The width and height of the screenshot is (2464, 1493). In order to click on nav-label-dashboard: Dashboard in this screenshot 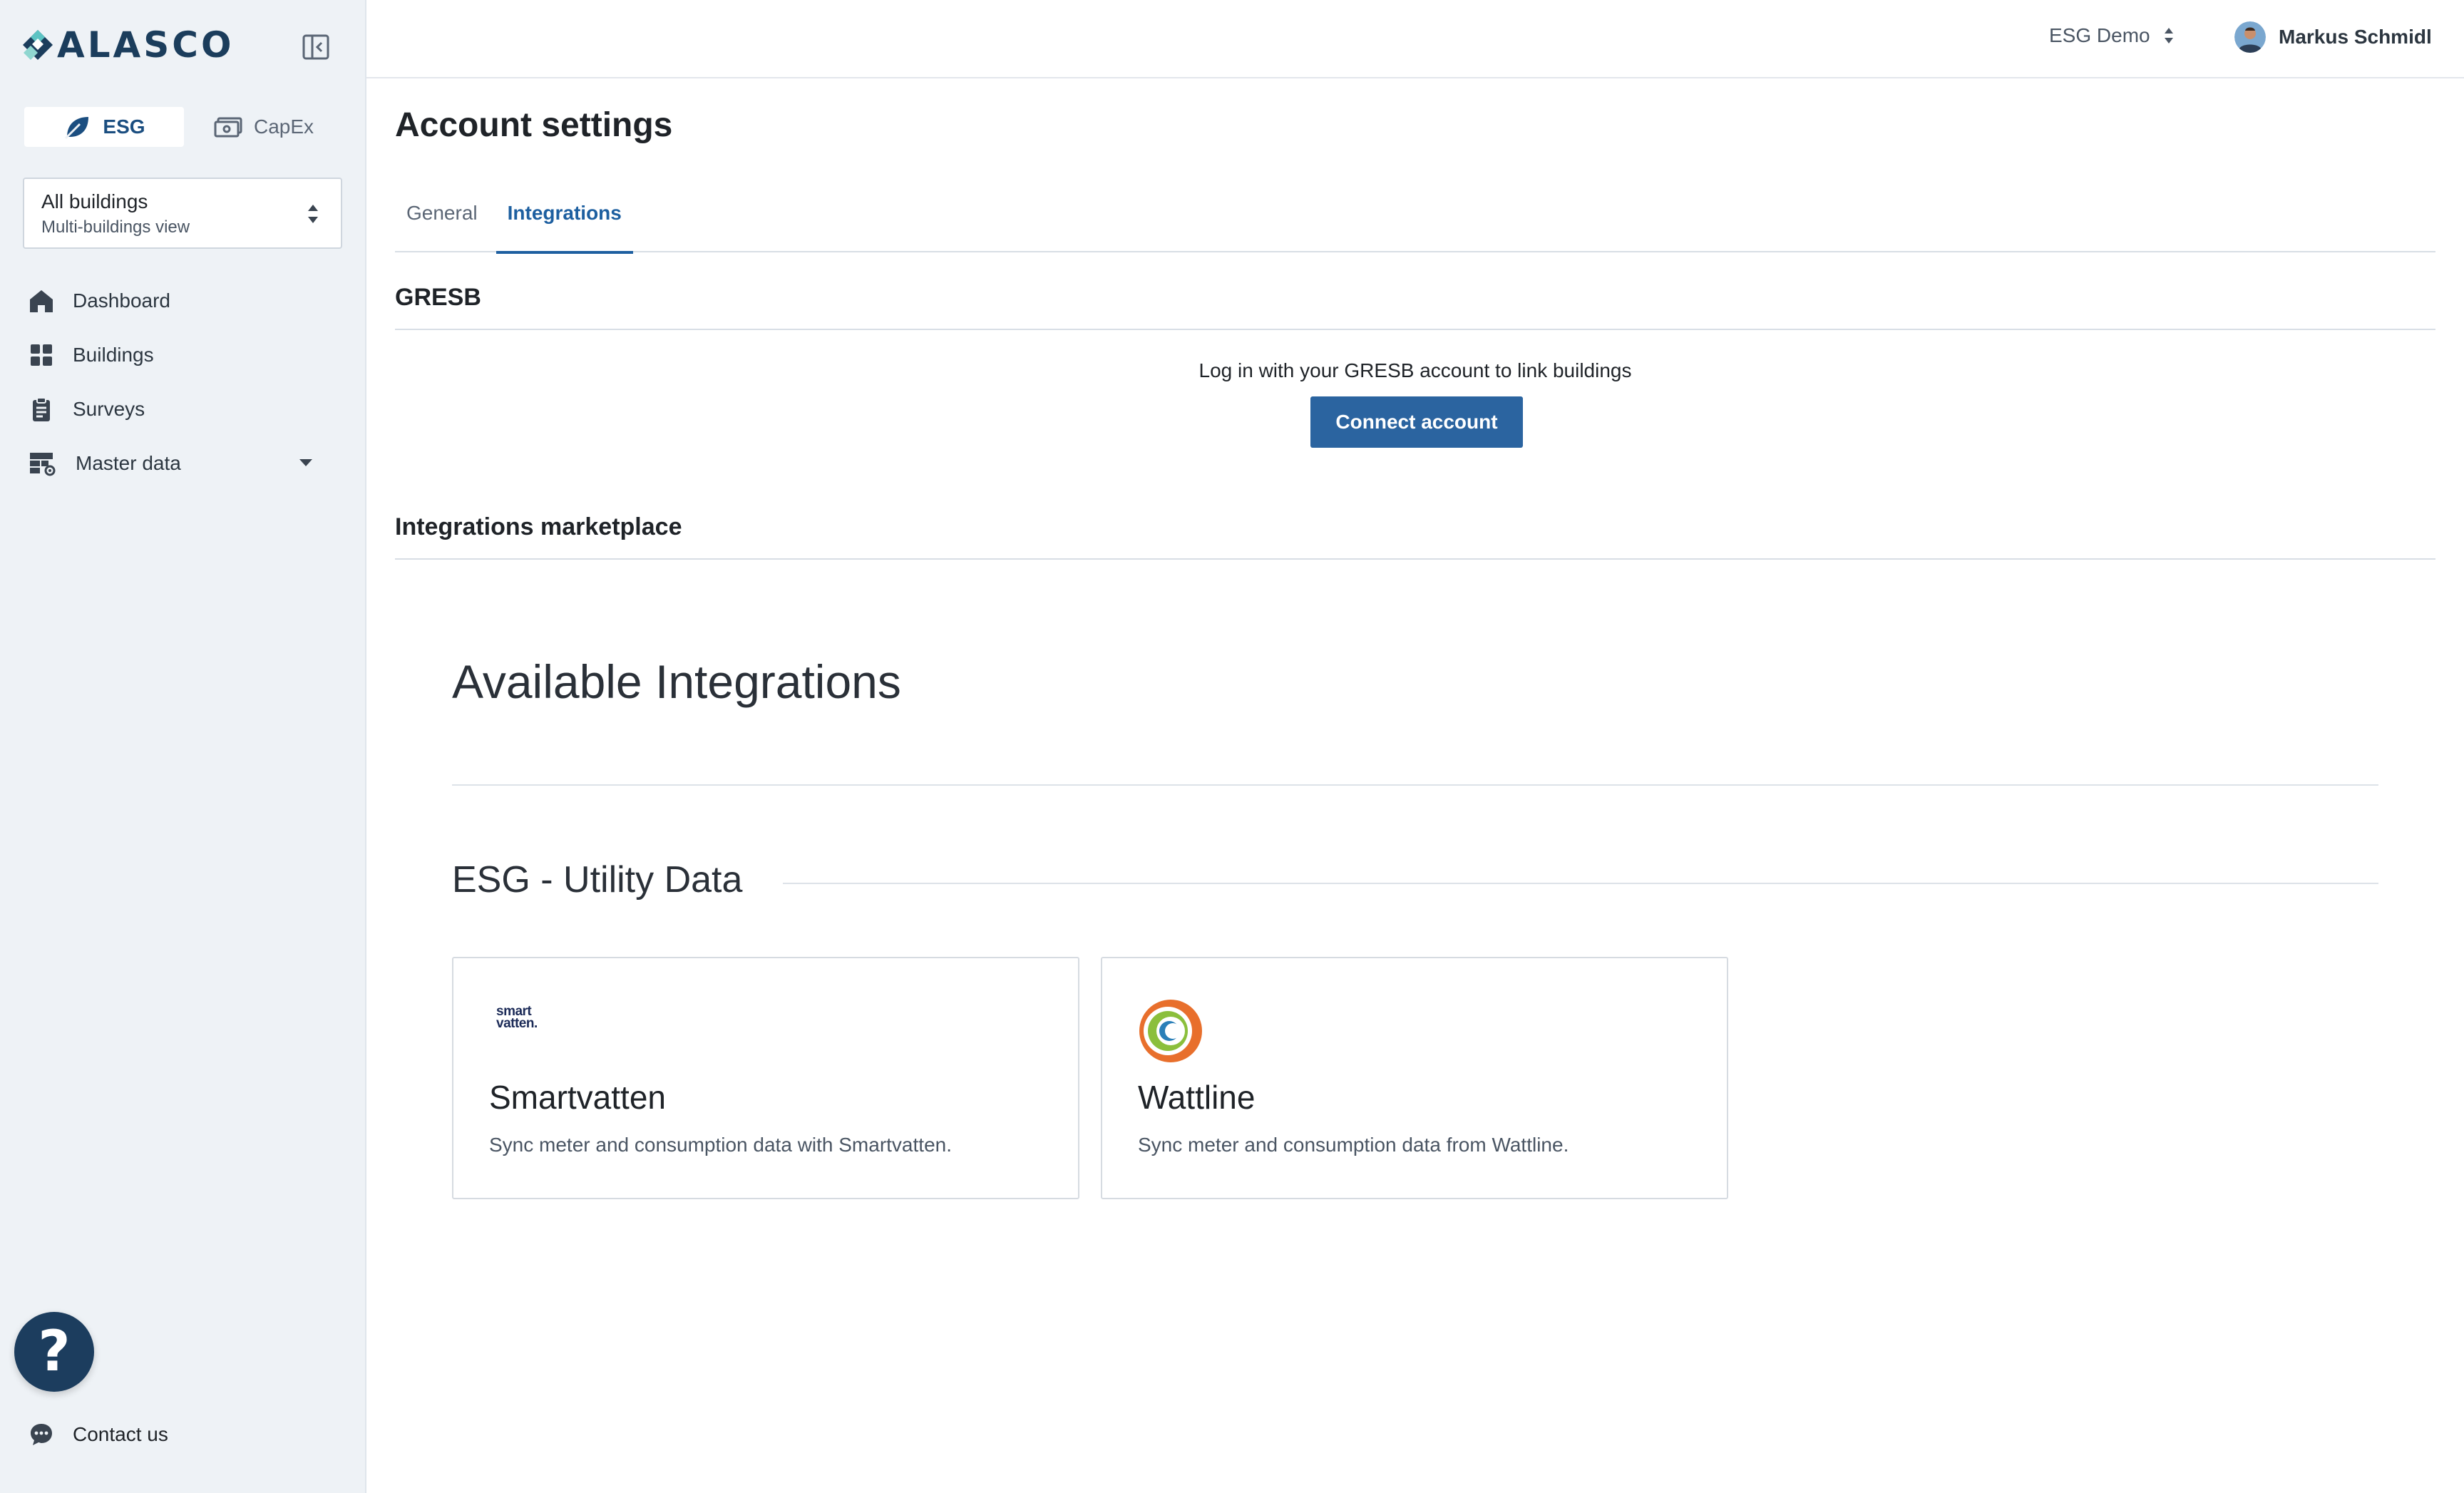, I will do `click(121, 301)`.